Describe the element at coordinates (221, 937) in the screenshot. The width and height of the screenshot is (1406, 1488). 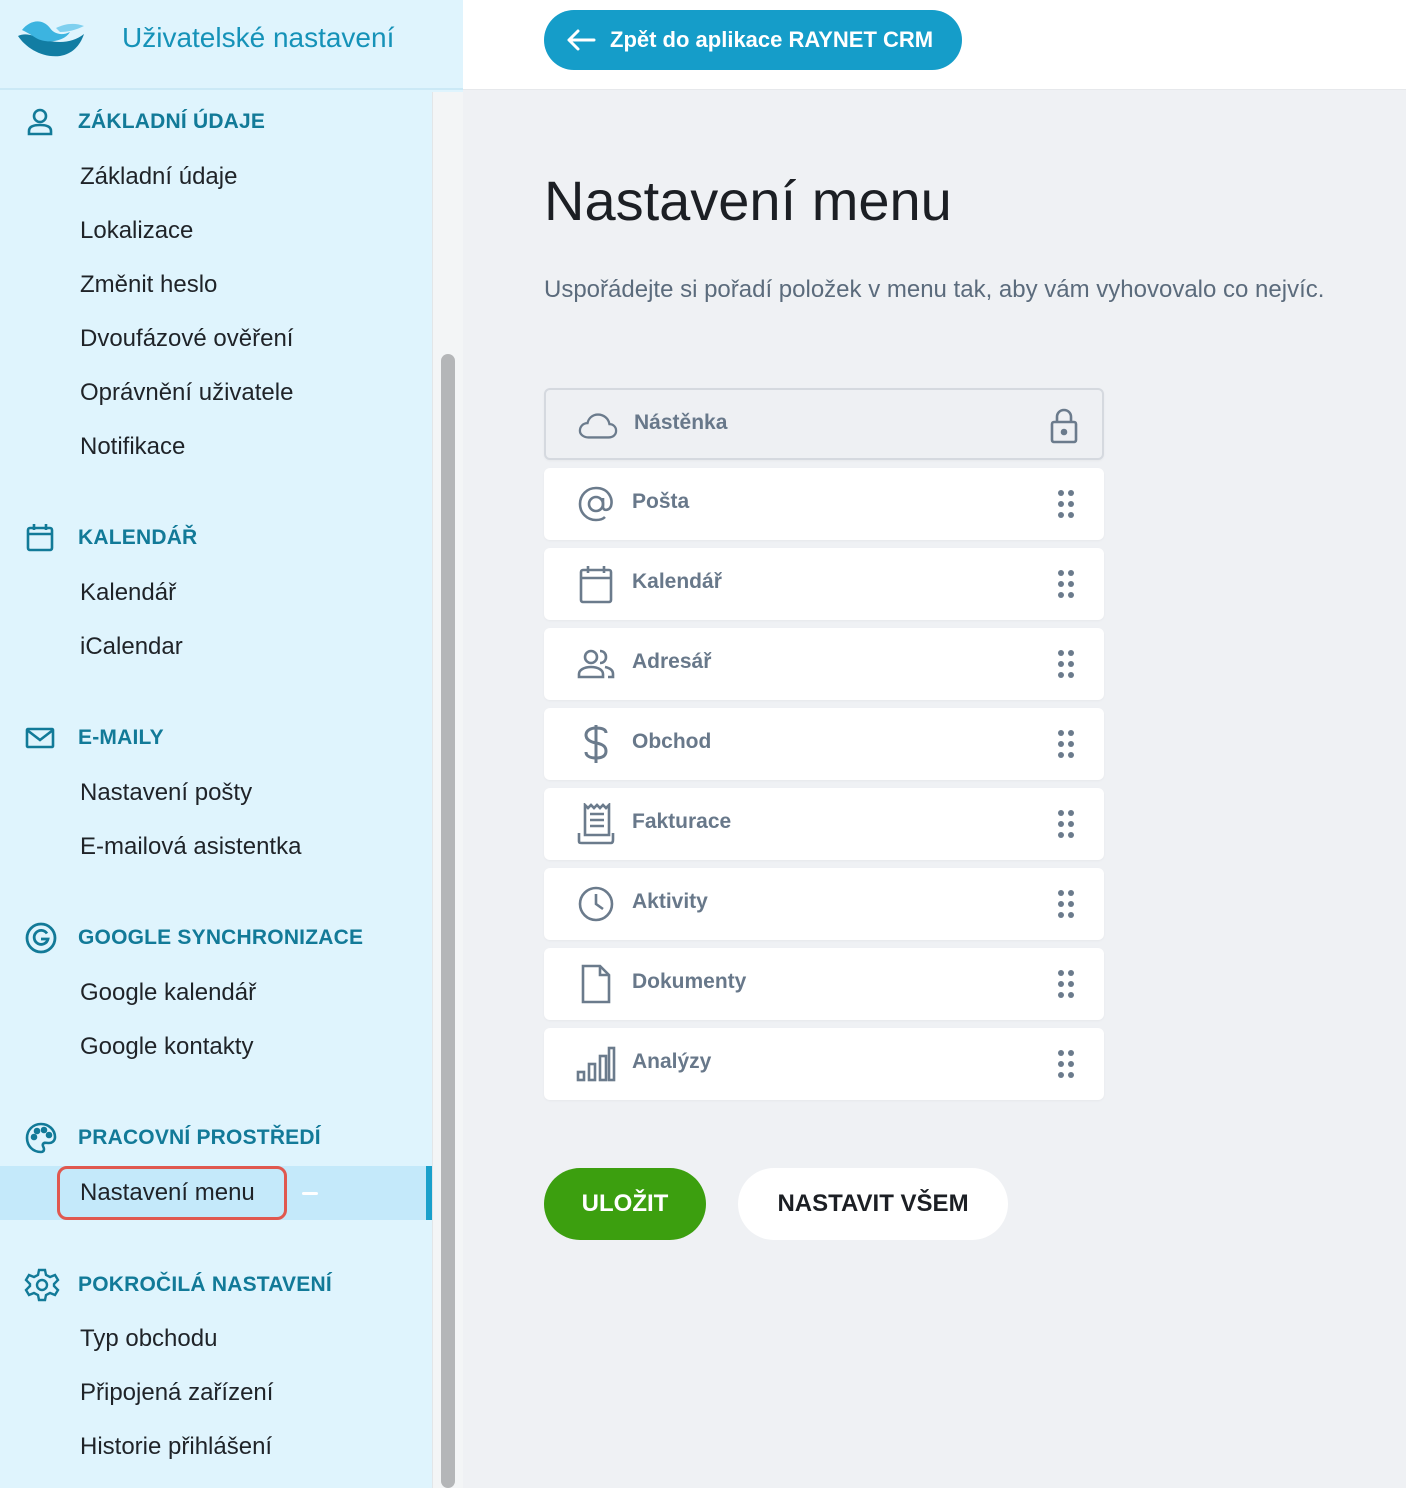
I see `section-title: GOOGLE SYNCHRONIZACE` at that location.